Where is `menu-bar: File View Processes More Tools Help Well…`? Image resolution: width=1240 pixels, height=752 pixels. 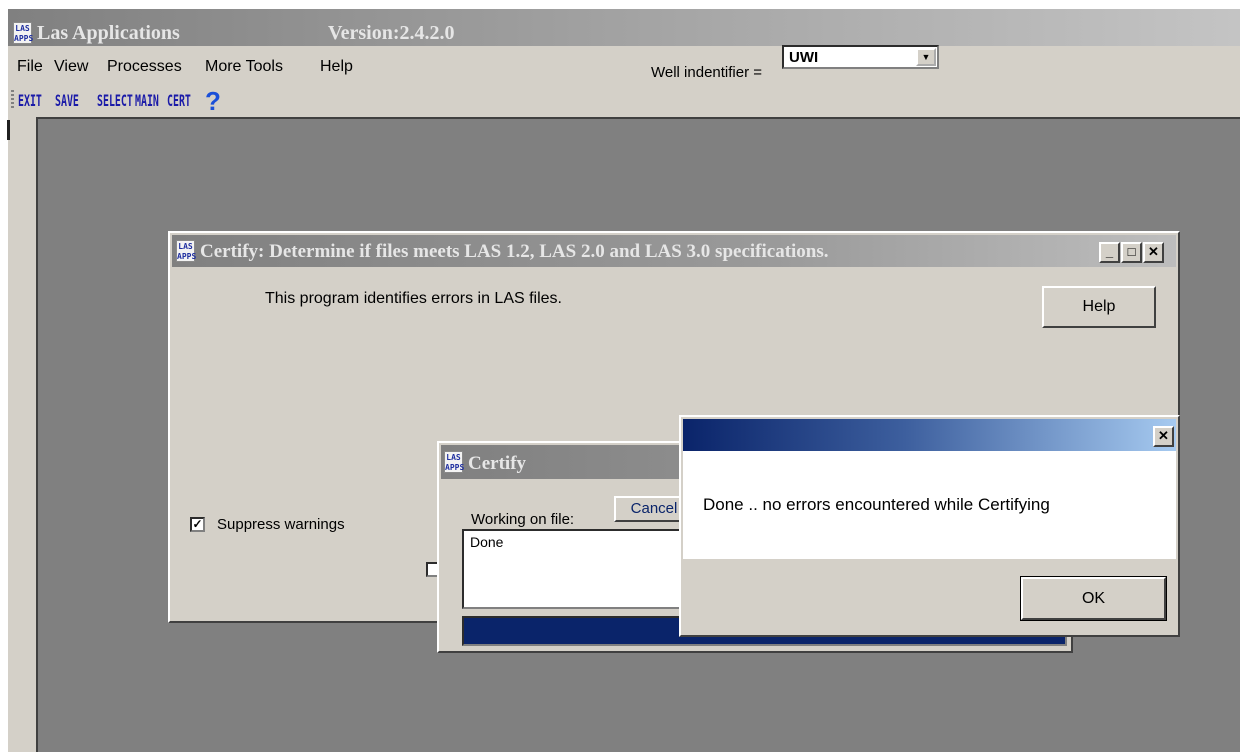 menu-bar: File View Processes More Tools Help Well… is located at coordinates (624, 70).